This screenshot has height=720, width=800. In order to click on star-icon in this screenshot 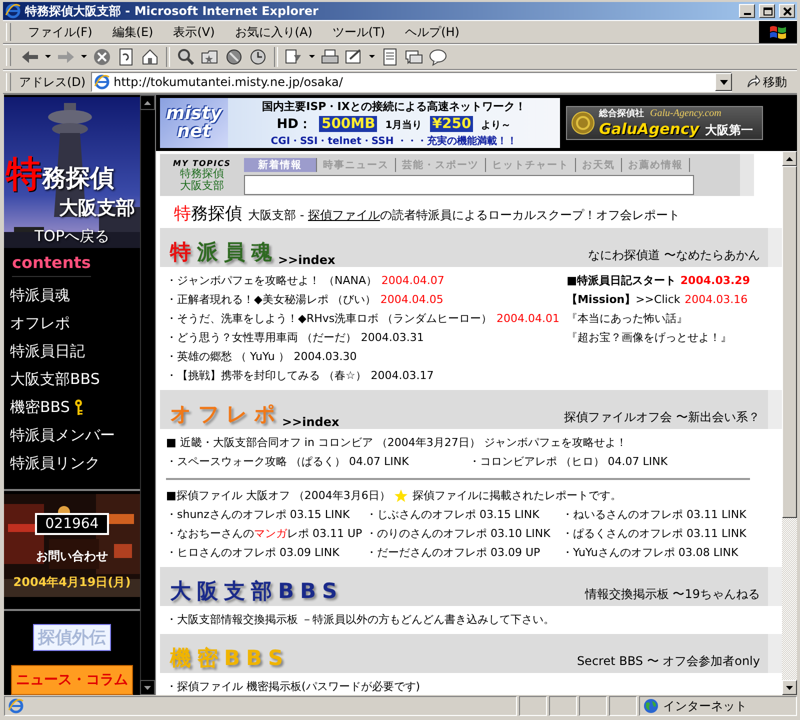, I will do `click(401, 495)`.